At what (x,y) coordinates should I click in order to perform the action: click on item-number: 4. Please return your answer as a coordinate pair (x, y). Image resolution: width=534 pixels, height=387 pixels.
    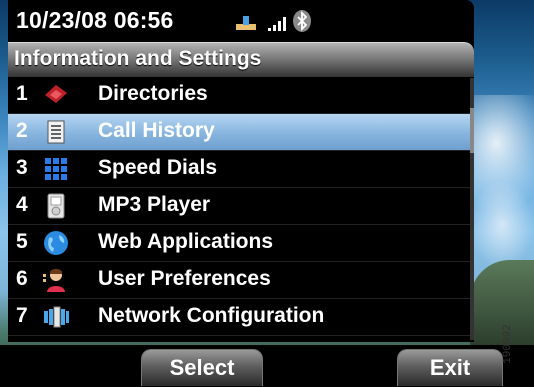
    Looking at the image, I should click on (22, 204).